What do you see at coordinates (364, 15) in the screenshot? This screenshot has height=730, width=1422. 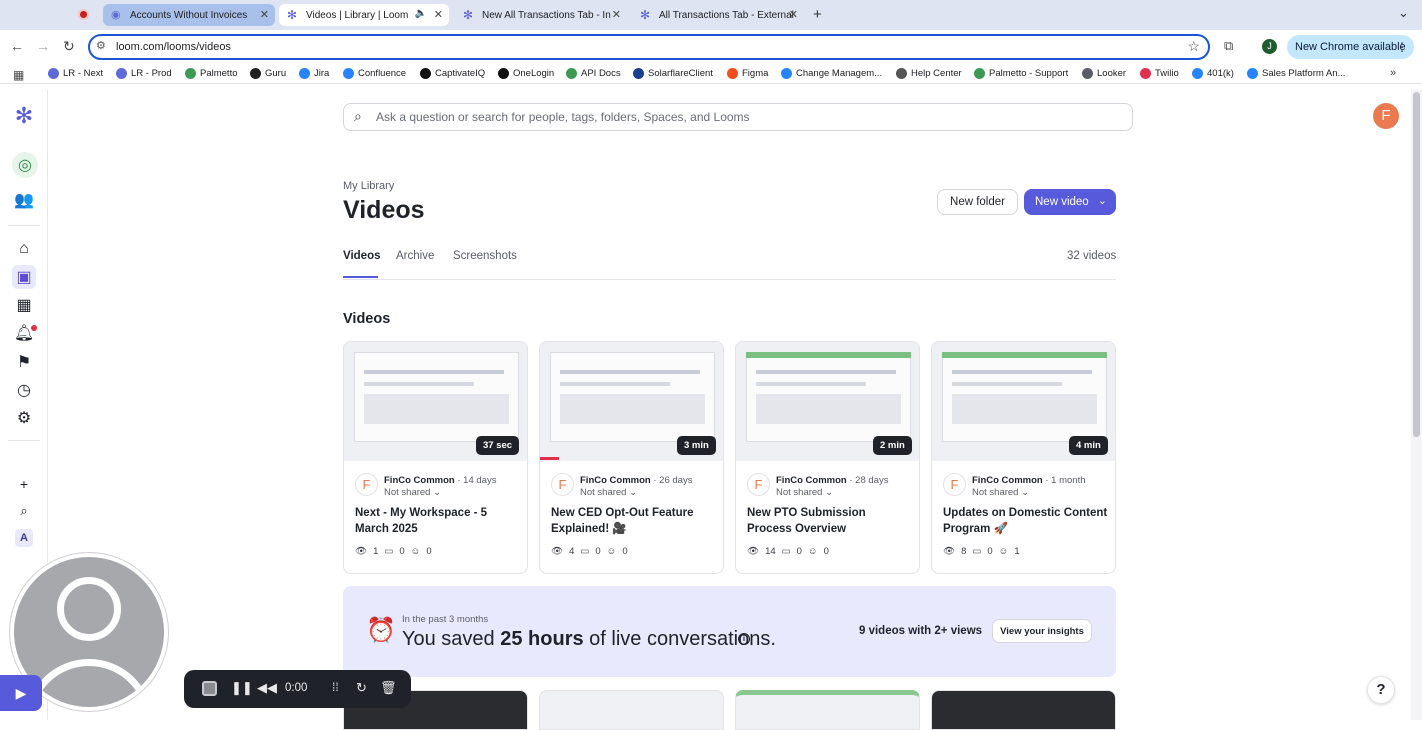 I see `browser-tab-loom: ✻ Videos | Library | Loom 🔈 ✕` at bounding box center [364, 15].